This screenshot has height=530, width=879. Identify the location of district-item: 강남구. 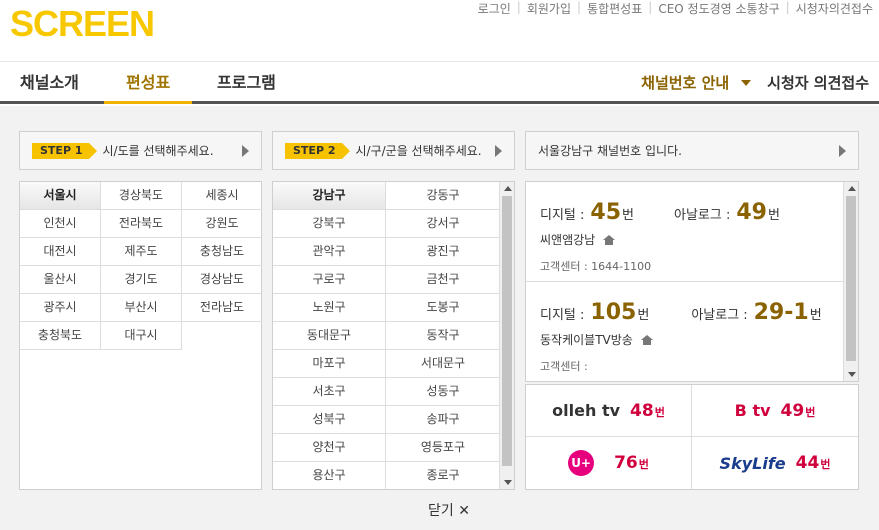
(329, 196).